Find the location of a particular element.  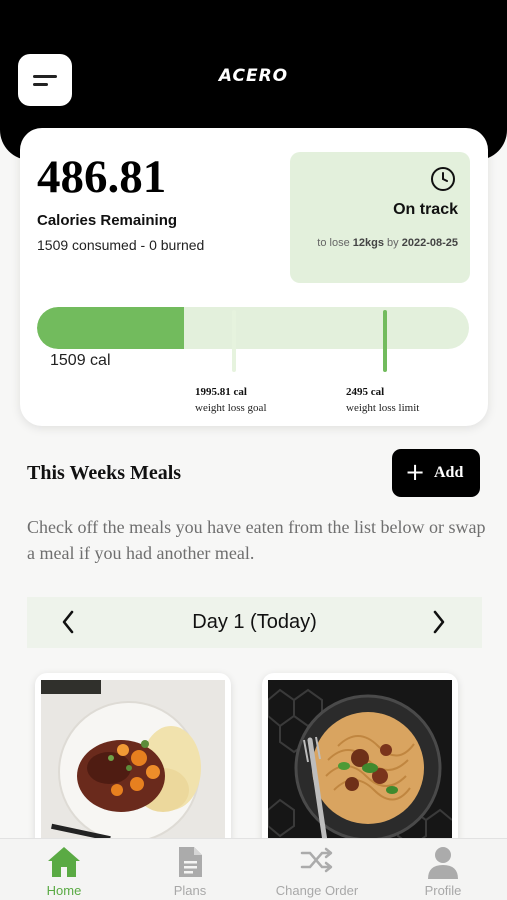

meal-card-stew is located at coordinates (133, 763).